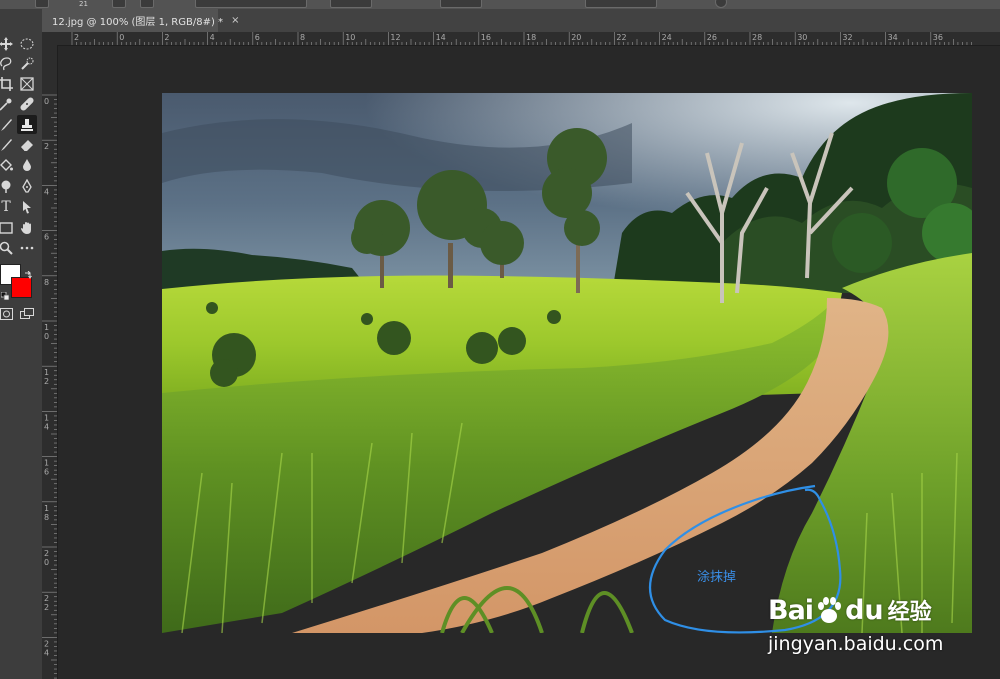  I want to click on ruler-label: 14, so click(441, 37).